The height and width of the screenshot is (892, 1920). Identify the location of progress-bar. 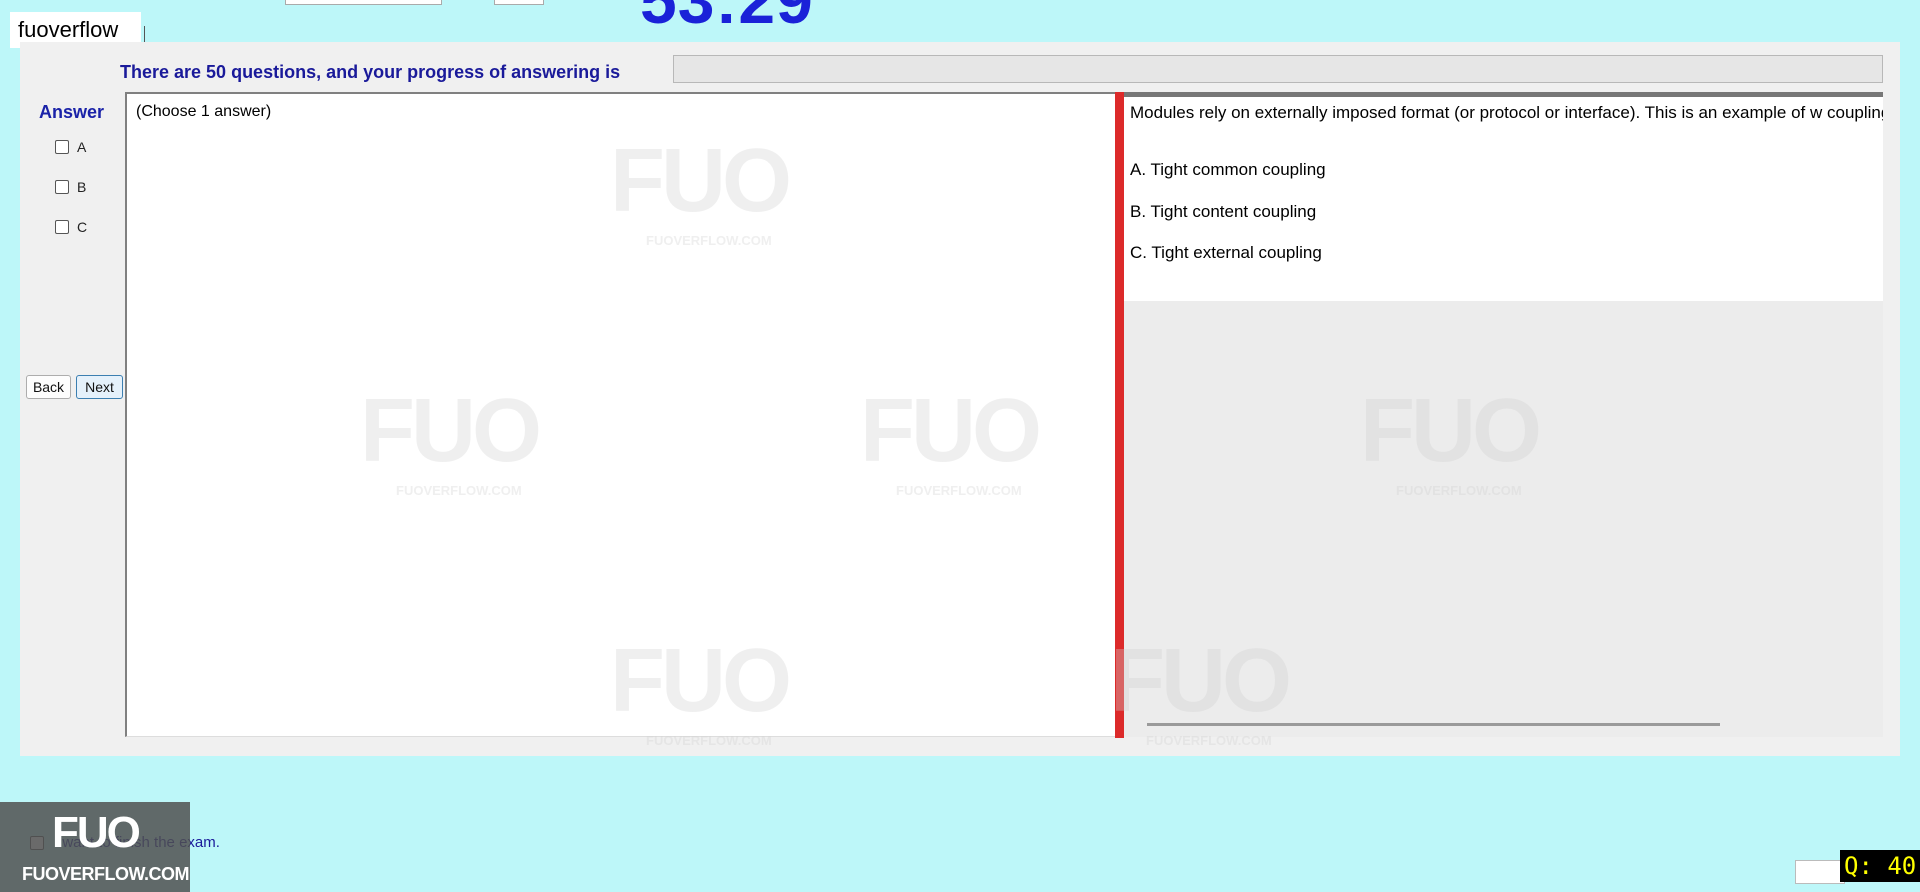
(1278, 69).